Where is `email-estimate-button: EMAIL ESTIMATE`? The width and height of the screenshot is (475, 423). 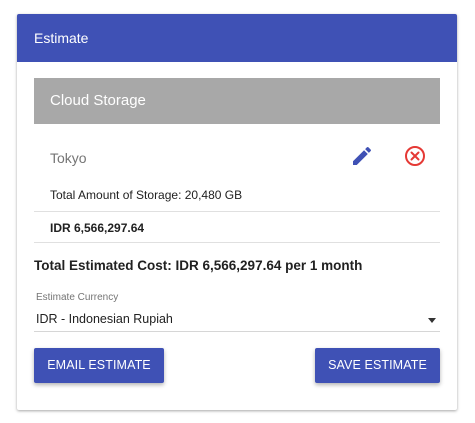
email-estimate-button: EMAIL ESTIMATE is located at coordinates (99, 365).